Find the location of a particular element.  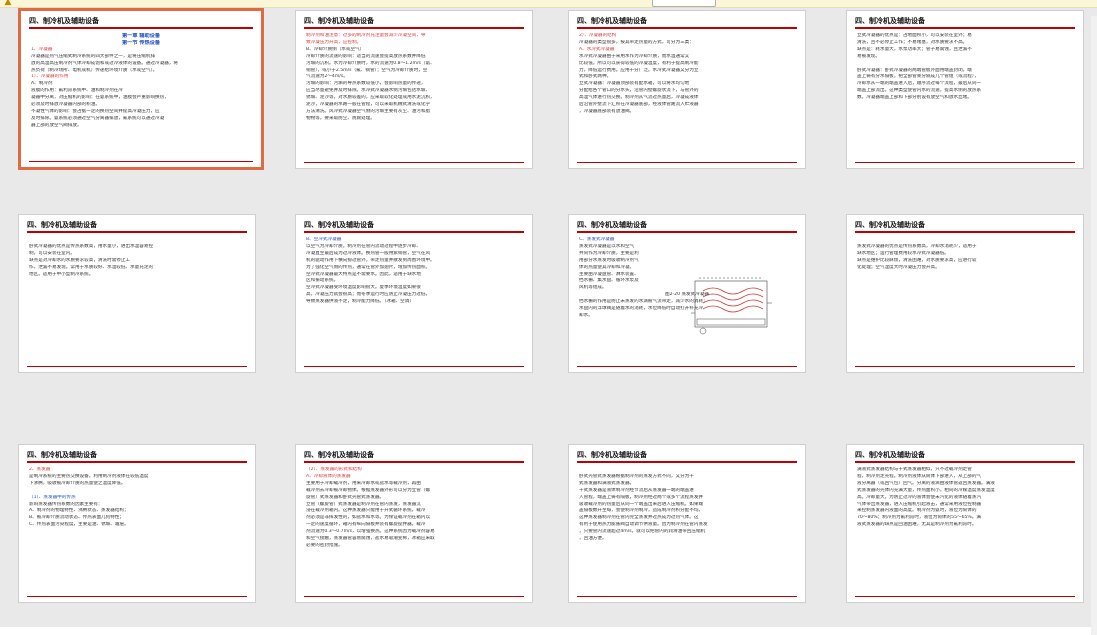

slide-text-line: 为了强化空气侧的传热，通常在管外加翅片，增加传热面积。 is located at coordinates (368, 267).